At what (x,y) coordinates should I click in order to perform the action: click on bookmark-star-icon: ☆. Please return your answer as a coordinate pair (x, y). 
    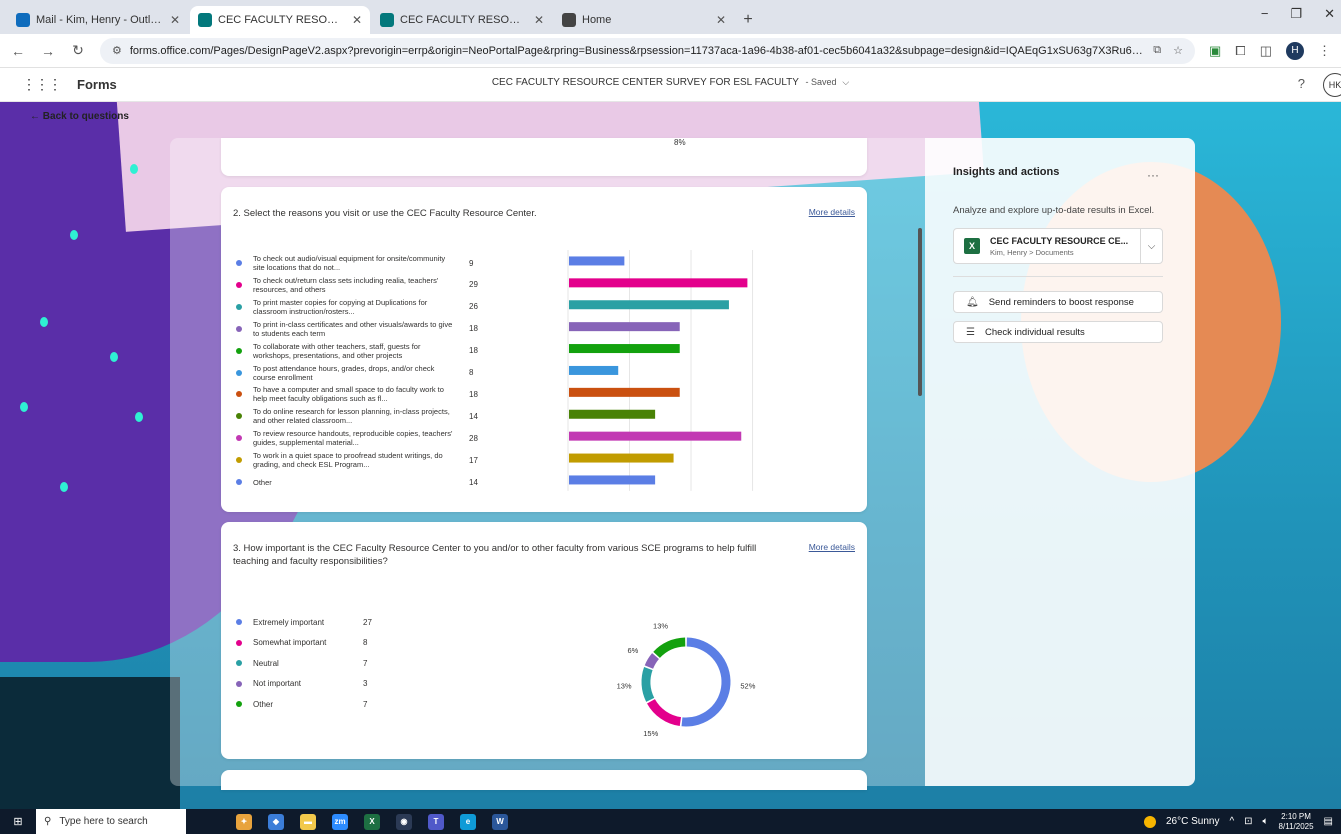
    Looking at the image, I should click on (1178, 50).